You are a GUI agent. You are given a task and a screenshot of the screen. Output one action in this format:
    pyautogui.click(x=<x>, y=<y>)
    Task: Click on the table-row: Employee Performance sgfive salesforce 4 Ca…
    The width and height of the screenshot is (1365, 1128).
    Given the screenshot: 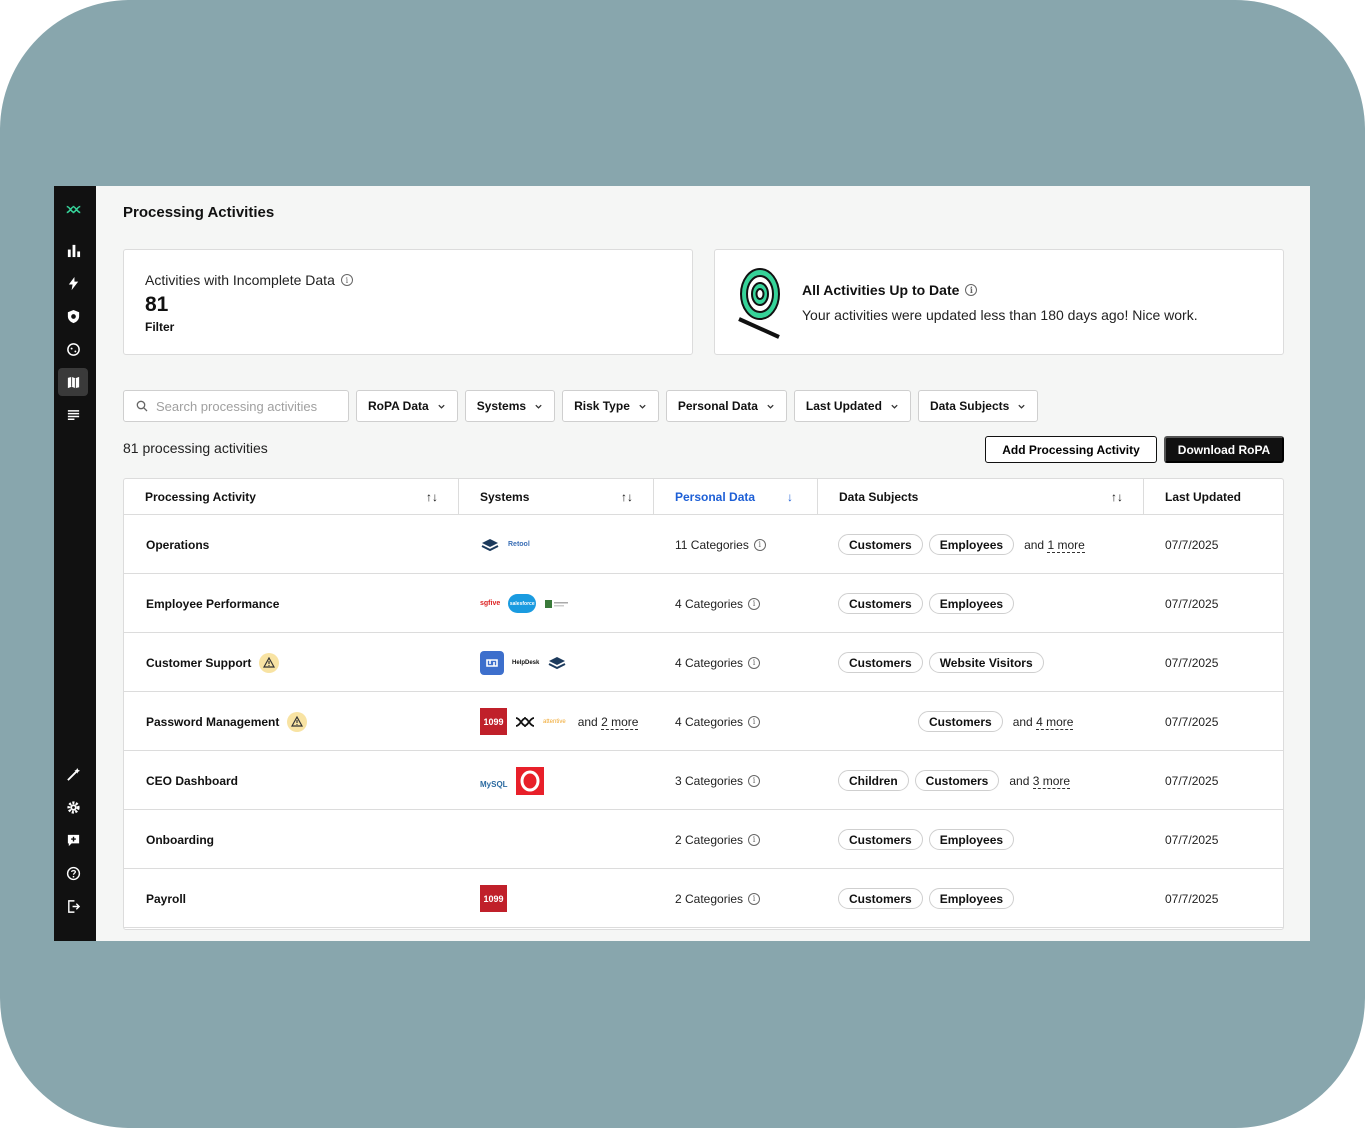 What is the action you would take?
    pyautogui.click(x=703, y=603)
    